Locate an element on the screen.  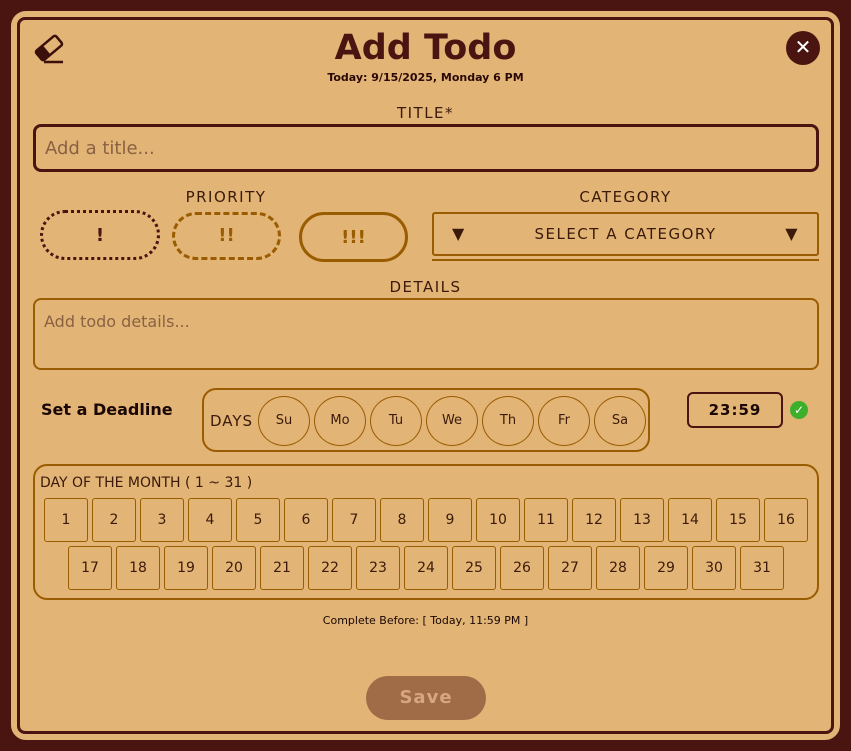
month-day-button: 9 is located at coordinates (450, 520).